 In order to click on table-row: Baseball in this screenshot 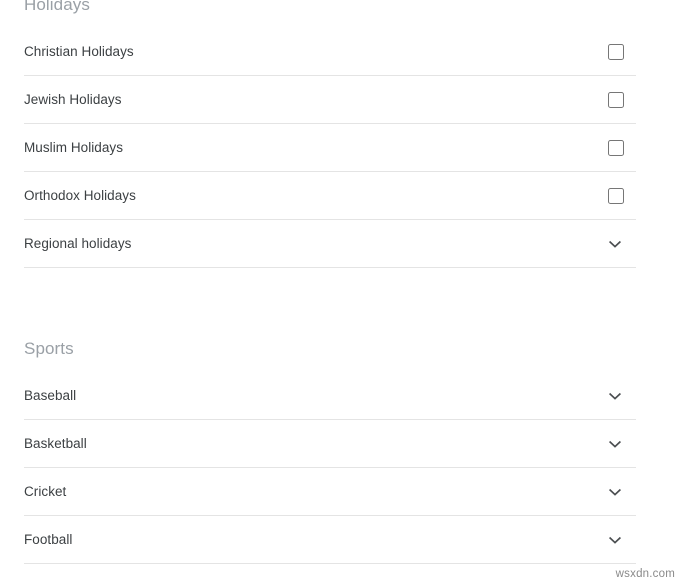, I will do `click(330, 396)`.